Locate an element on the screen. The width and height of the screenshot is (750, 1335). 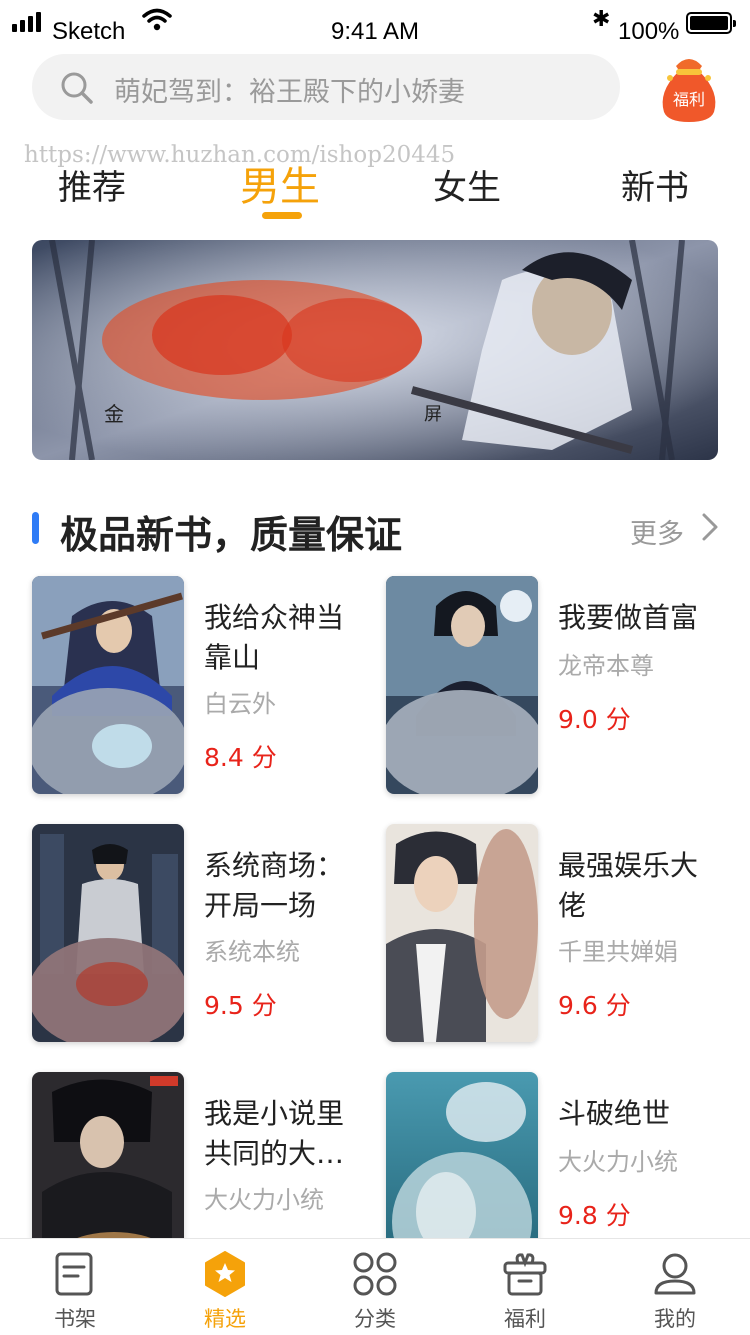
book-card: 我要做首富 龙帝本尊 9.0 分 is located at coordinates (551, 686).